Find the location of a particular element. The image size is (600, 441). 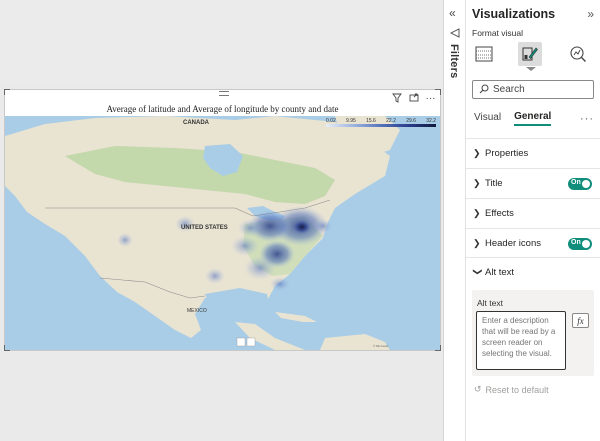

header-icons-toggle: On is located at coordinates (580, 244).